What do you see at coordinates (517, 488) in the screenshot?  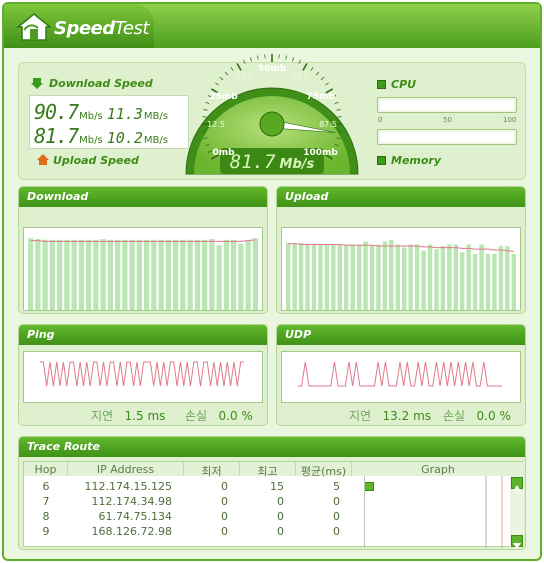 I see `arrow-up-icon` at bounding box center [517, 488].